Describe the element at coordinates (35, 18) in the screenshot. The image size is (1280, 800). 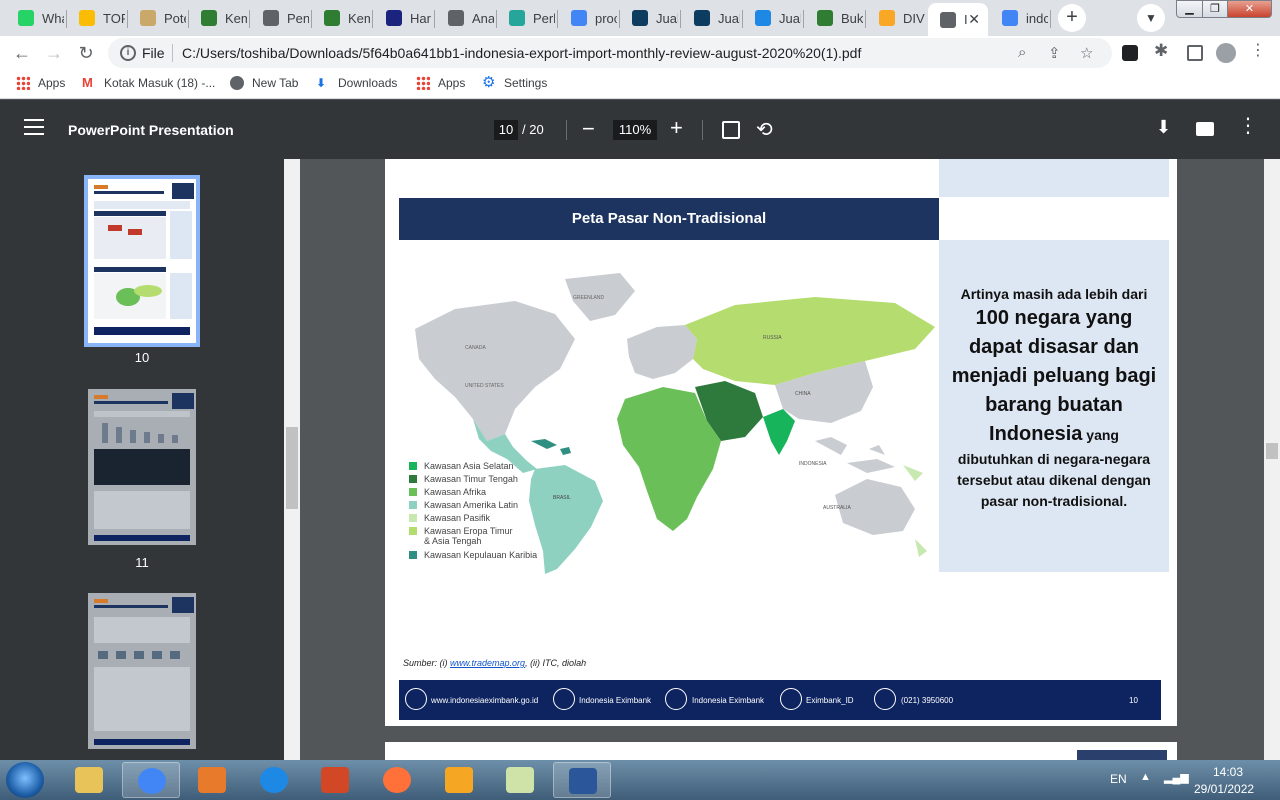
I see `browser-tab: Wha` at that location.